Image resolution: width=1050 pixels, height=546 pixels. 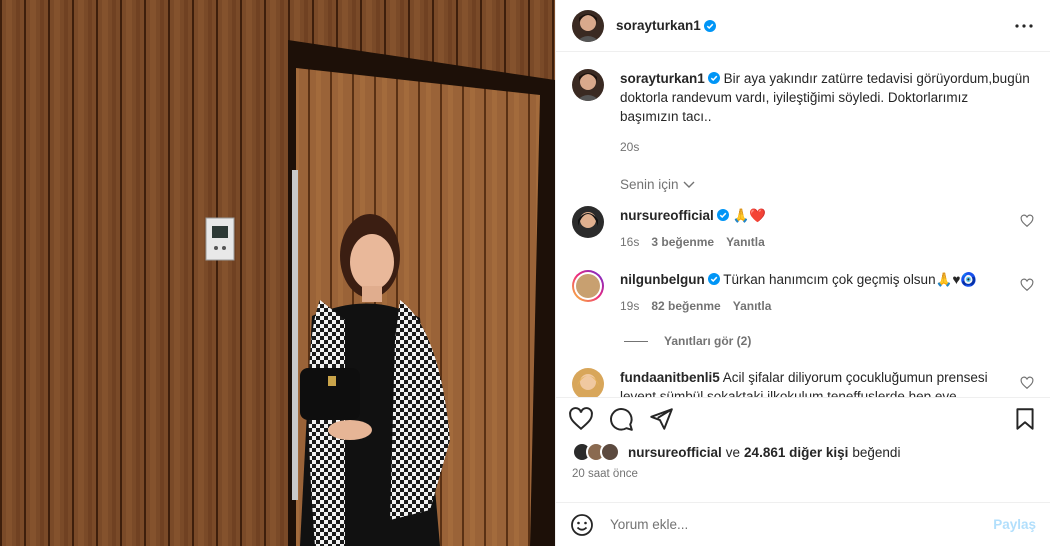 I want to click on chevron-down-icon, so click(x=689, y=184).